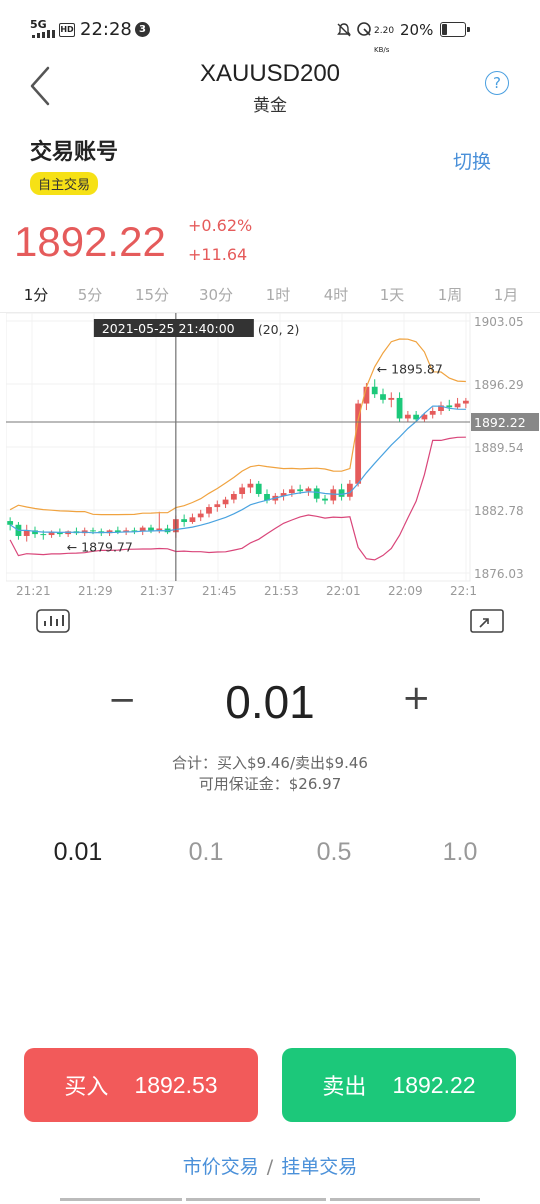 Image resolution: width=540 pixels, height=1204 pixels. What do you see at coordinates (384, 30) in the screenshot?
I see `network-speed-value: 2.20` at bounding box center [384, 30].